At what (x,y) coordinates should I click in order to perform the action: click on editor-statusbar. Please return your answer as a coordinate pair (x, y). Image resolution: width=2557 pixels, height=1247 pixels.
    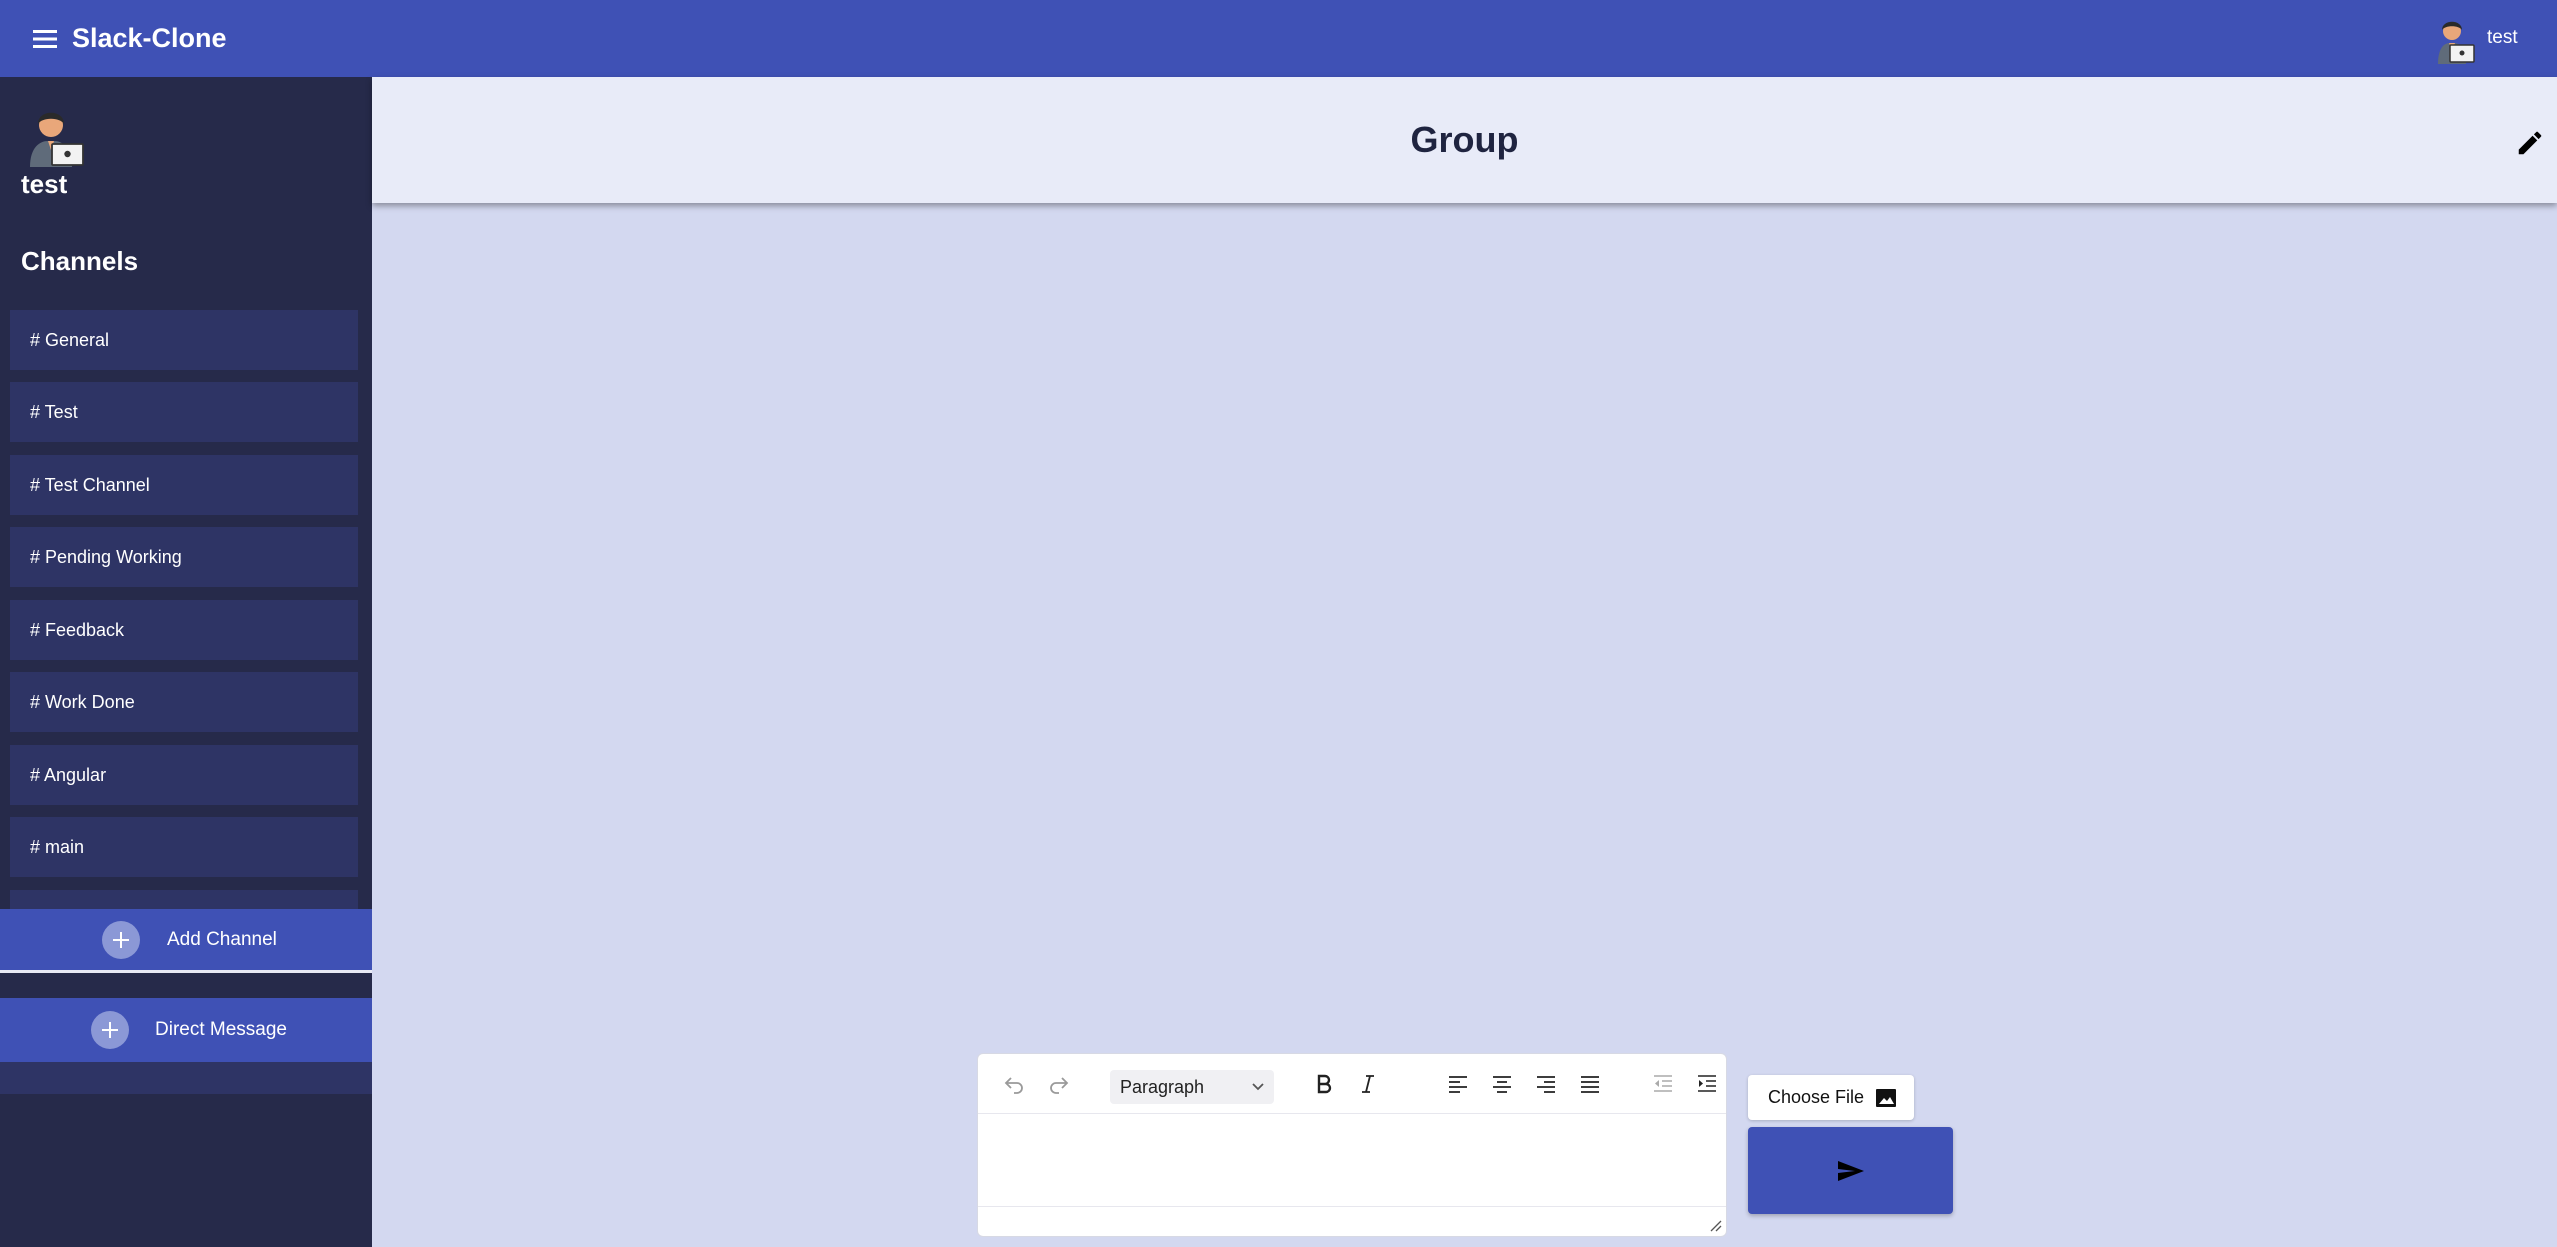
    Looking at the image, I should click on (1352, 1221).